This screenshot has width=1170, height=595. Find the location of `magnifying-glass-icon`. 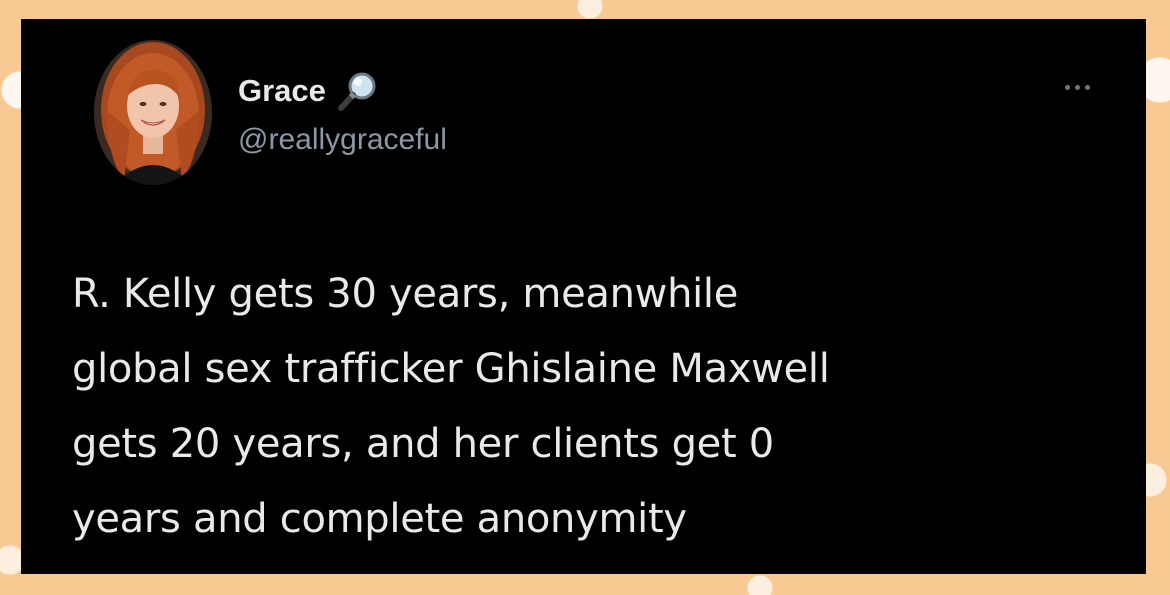

magnifying-glass-icon is located at coordinates (358, 91).